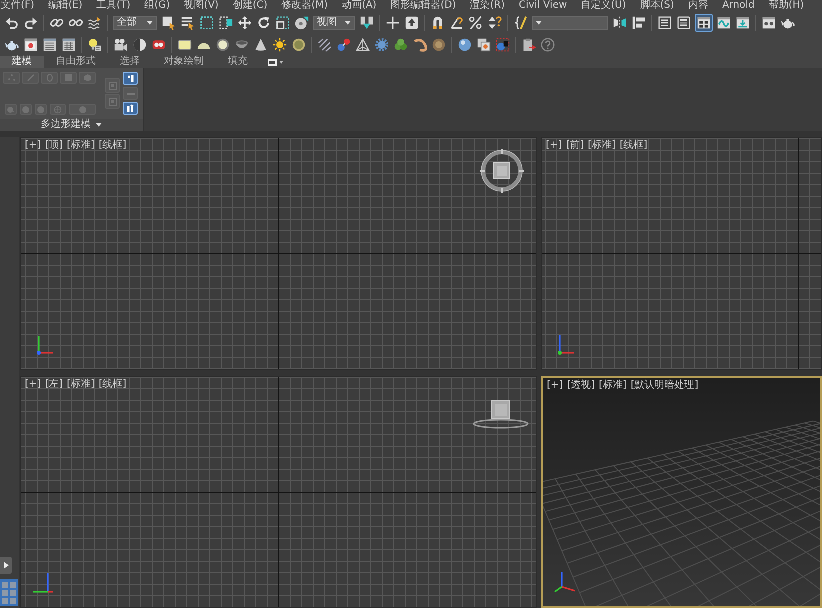  I want to click on selection-filter-dropdown: 全部, so click(135, 23).